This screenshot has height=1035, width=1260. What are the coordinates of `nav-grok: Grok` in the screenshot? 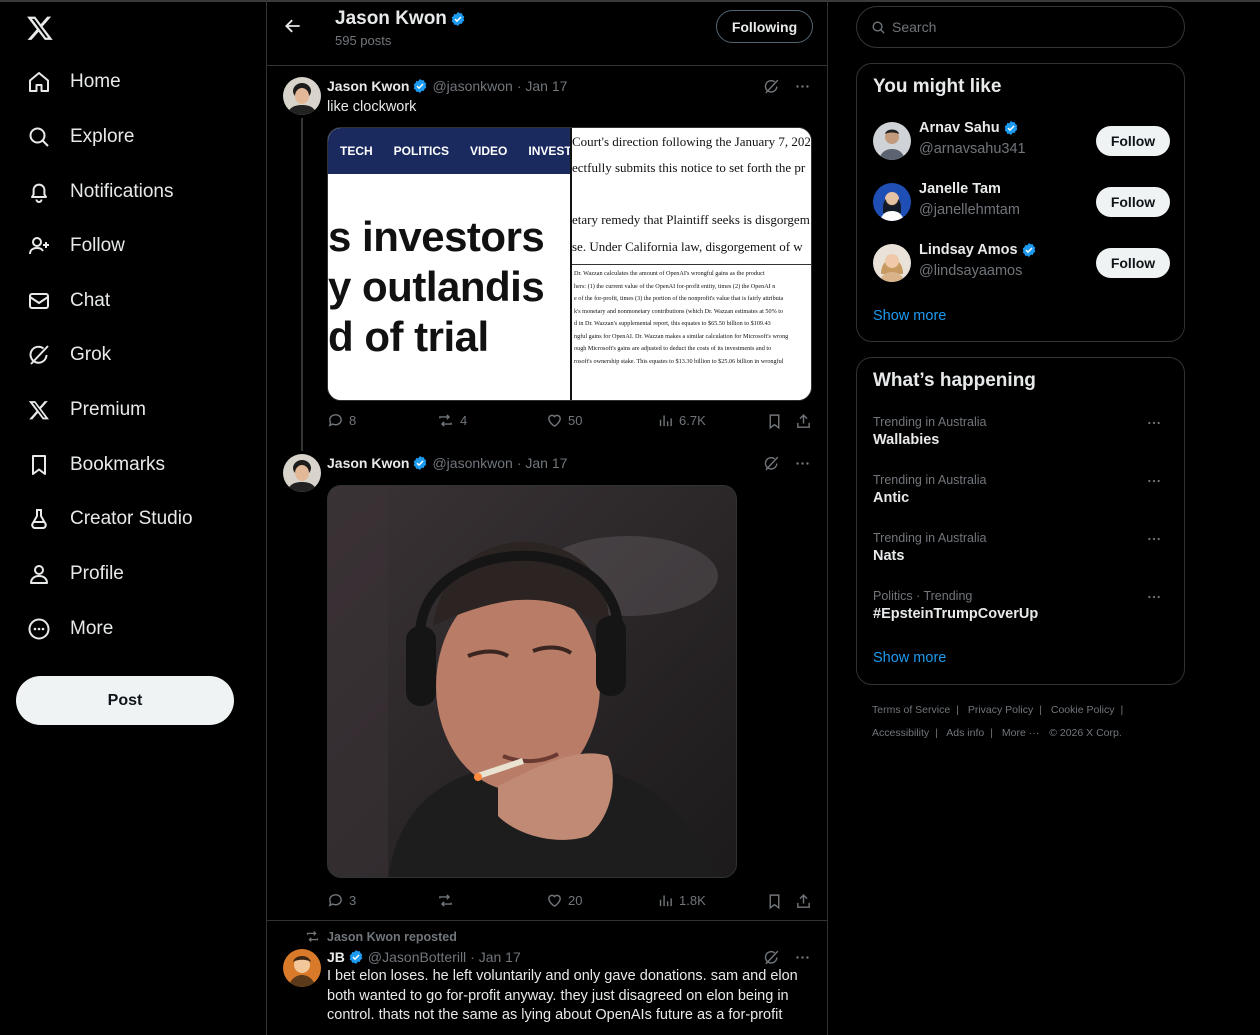 It's located at (68, 355).